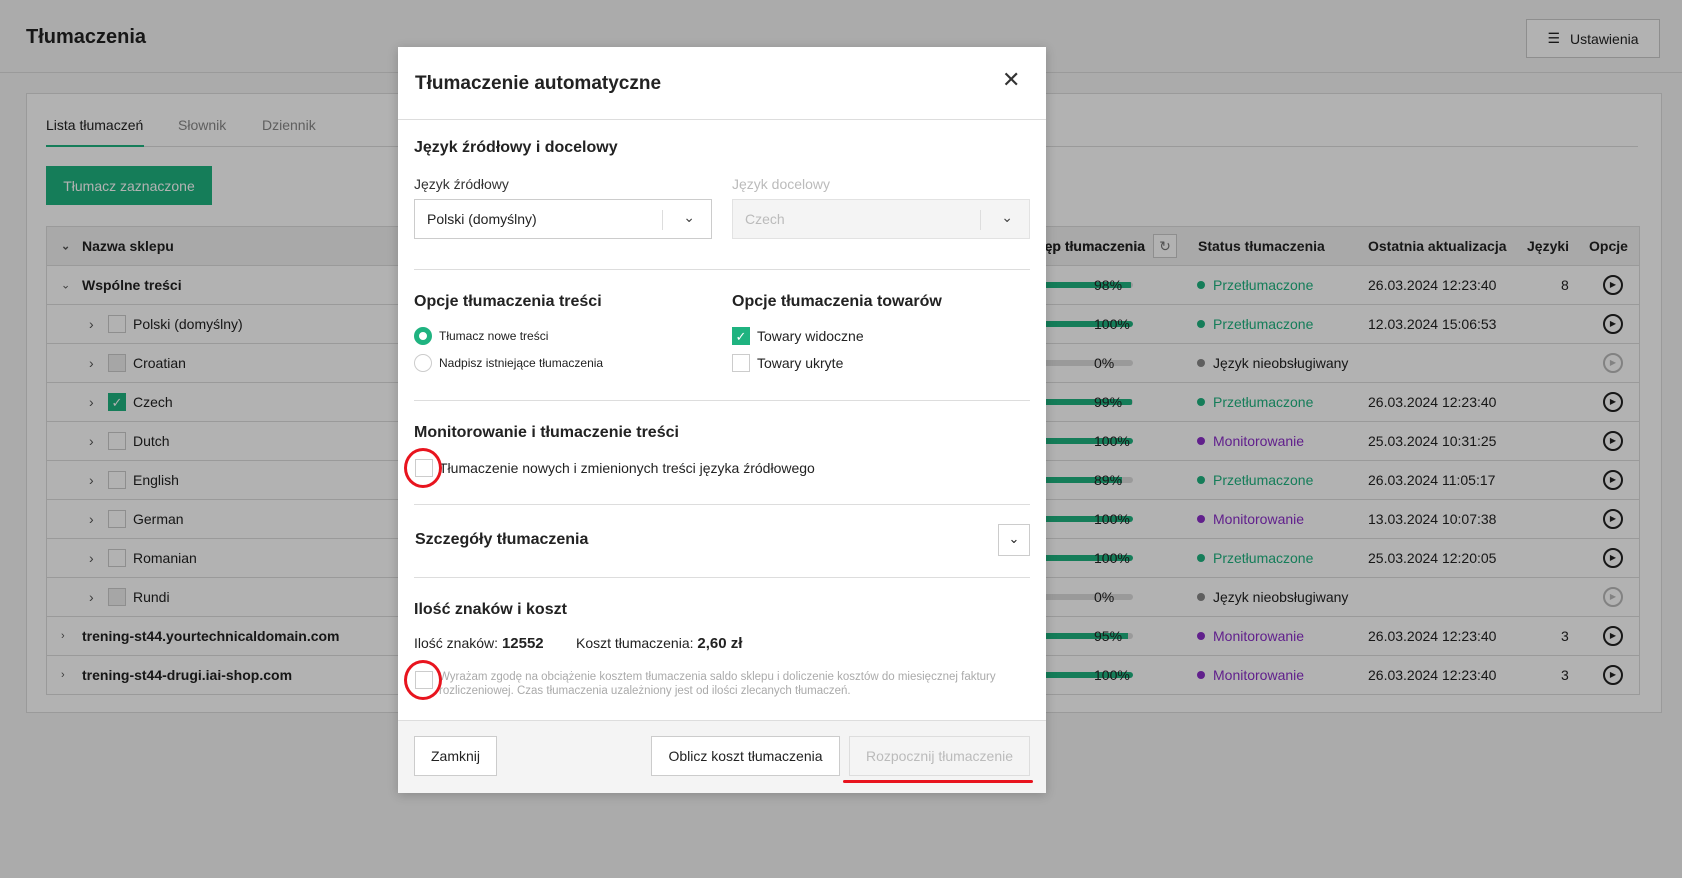 The height and width of the screenshot is (878, 1682). What do you see at coordinates (745, 756) in the screenshot?
I see `calculate-cost-button: Oblicz koszt tłumaczenia` at bounding box center [745, 756].